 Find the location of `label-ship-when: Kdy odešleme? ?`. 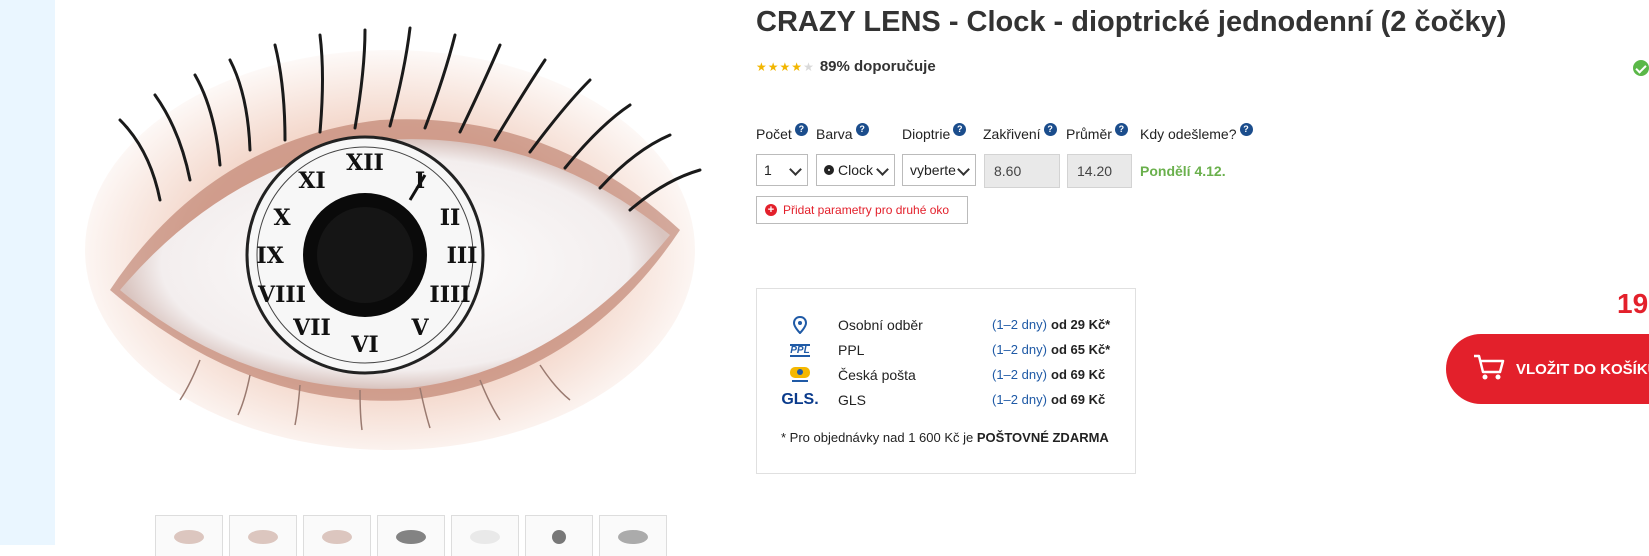

label-ship-when: Kdy odešleme? ? is located at coordinates (1196, 132).